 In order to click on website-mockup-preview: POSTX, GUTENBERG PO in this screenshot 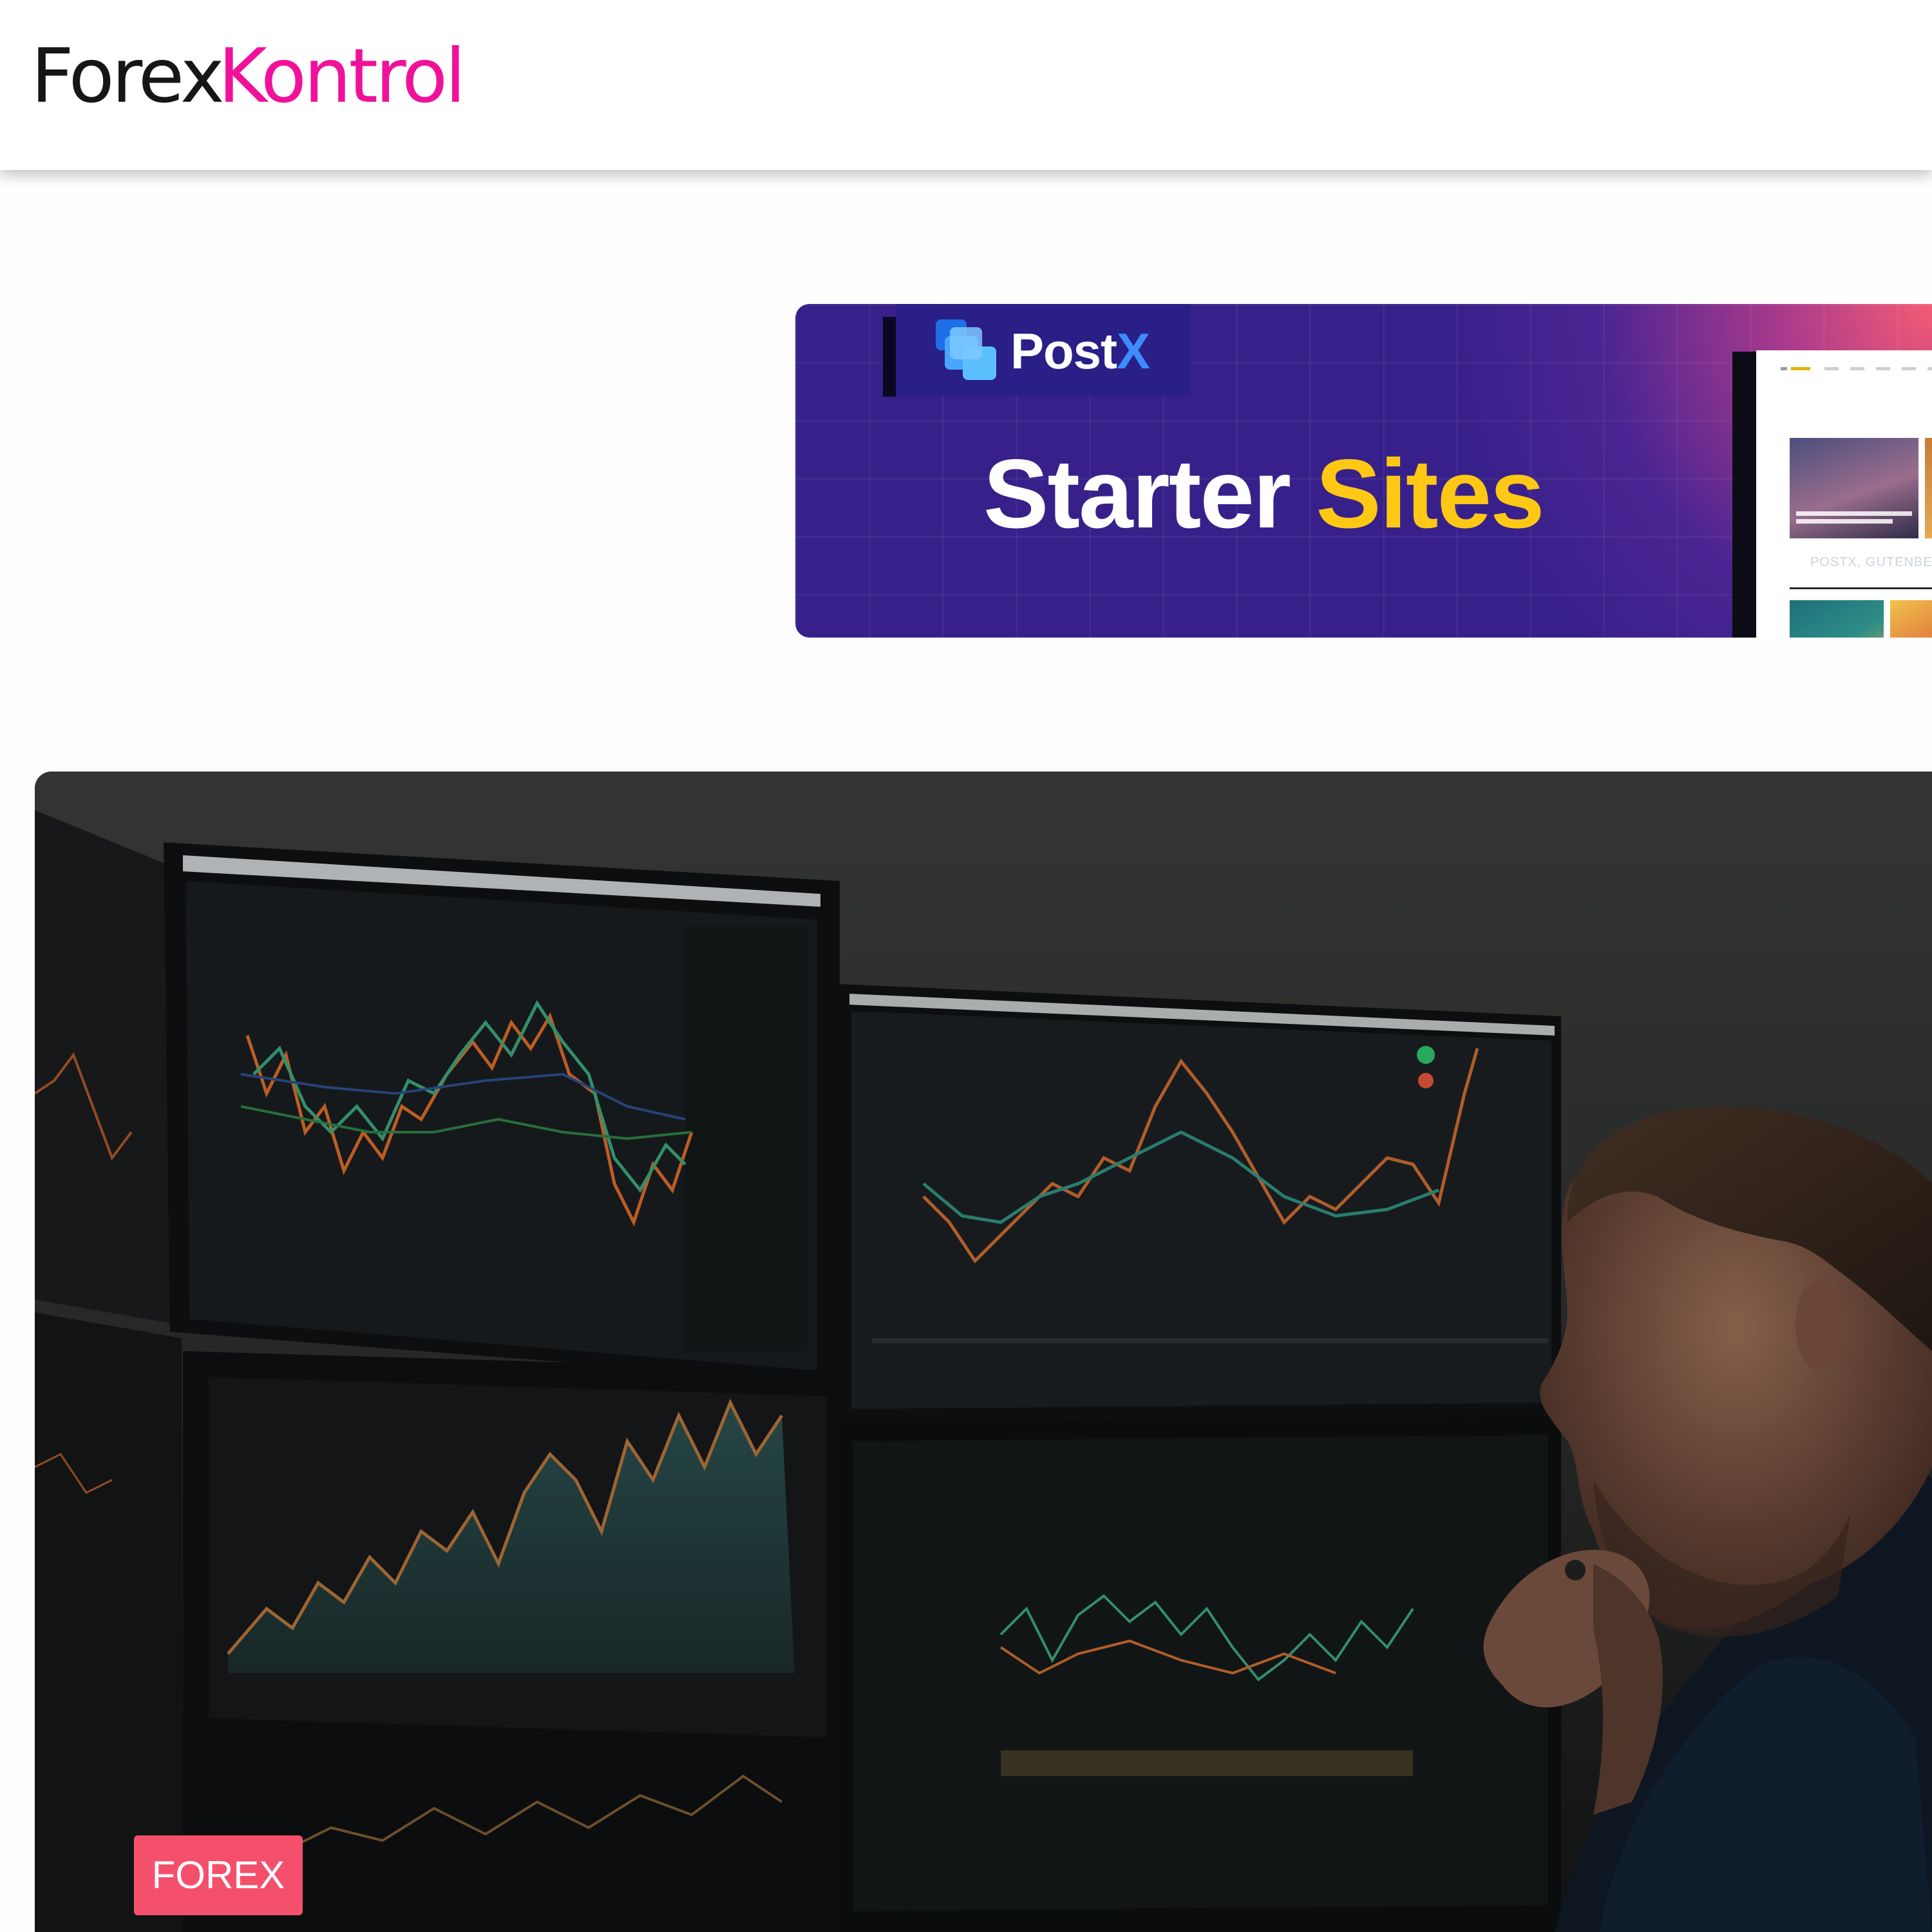, I will do `click(1844, 494)`.